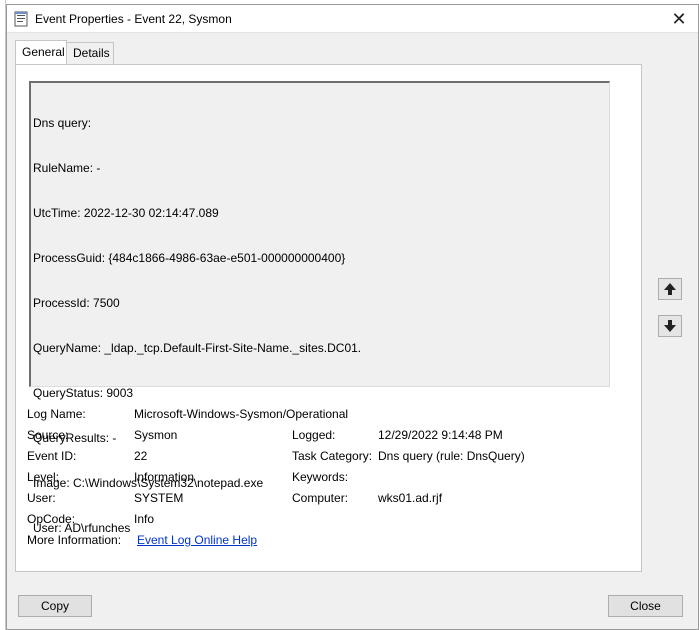 This screenshot has width=699, height=630. I want to click on event-text-line: Dns query:, so click(62, 123).